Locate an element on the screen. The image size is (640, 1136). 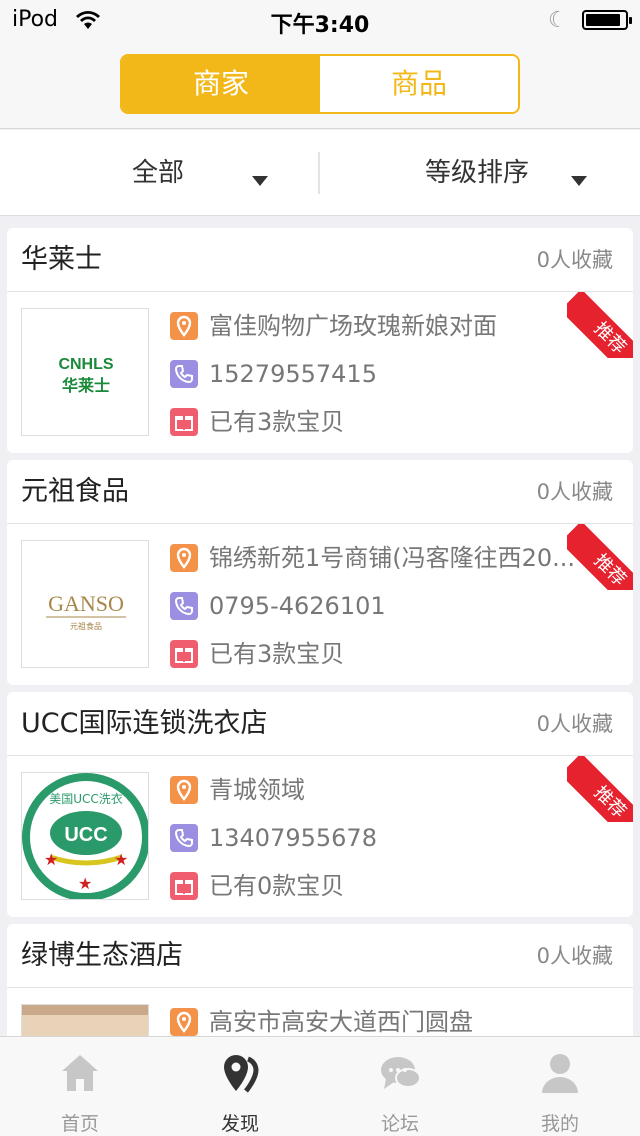
category-filter: 全部 is located at coordinates (158, 173).